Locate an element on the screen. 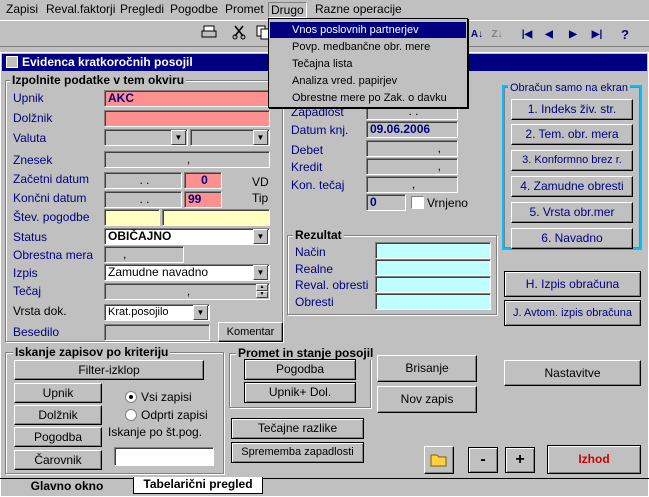 This screenshot has height=497, width=649. zacetni-datum-field: . . is located at coordinates (143, 180).